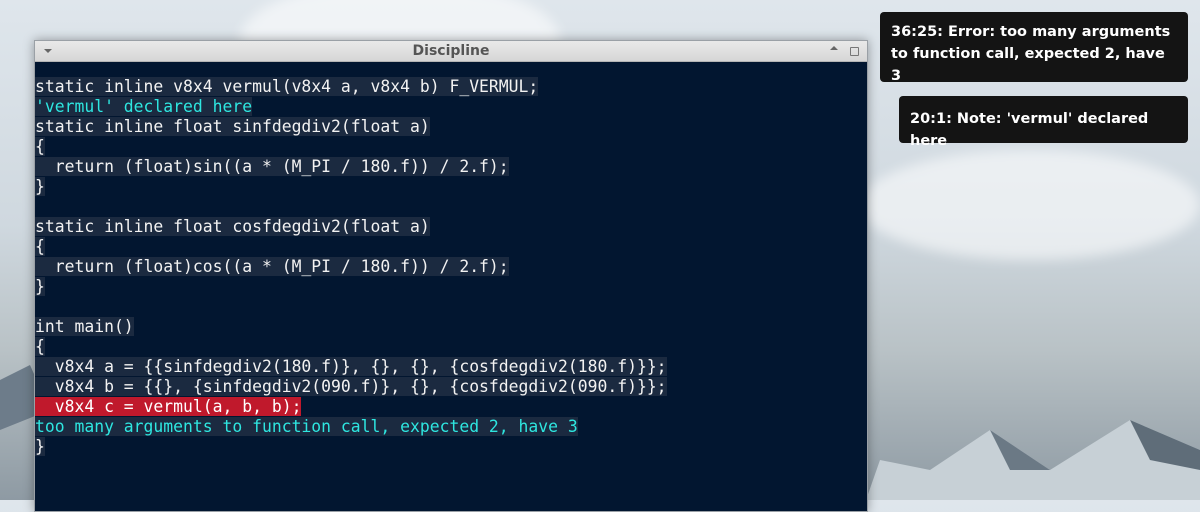 This screenshot has height=512, width=1200. Describe the element at coordinates (351, 107) in the screenshot. I see `diagnostic-line: 'vermul' declared here` at that location.